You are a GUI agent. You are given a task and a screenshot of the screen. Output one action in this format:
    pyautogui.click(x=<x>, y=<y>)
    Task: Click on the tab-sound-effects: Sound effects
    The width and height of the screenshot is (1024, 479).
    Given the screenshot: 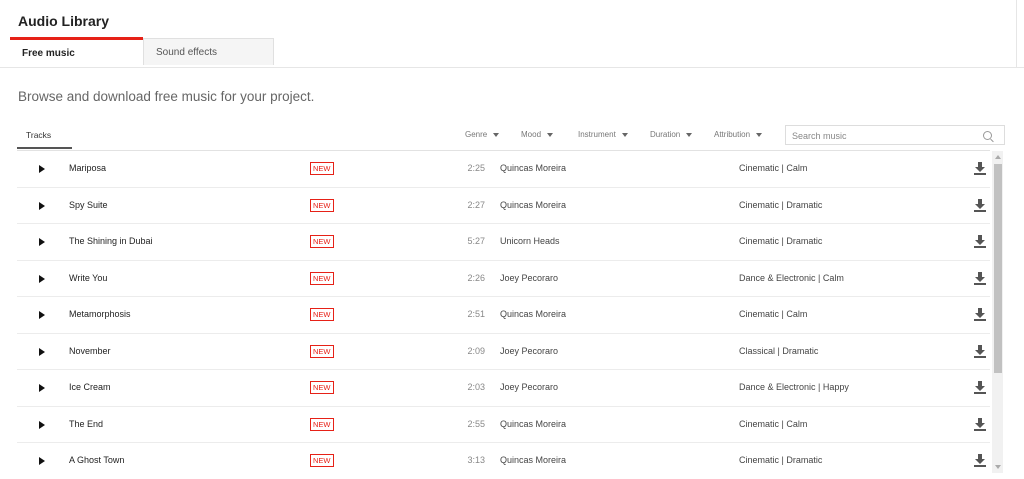 What is the action you would take?
    pyautogui.click(x=208, y=51)
    